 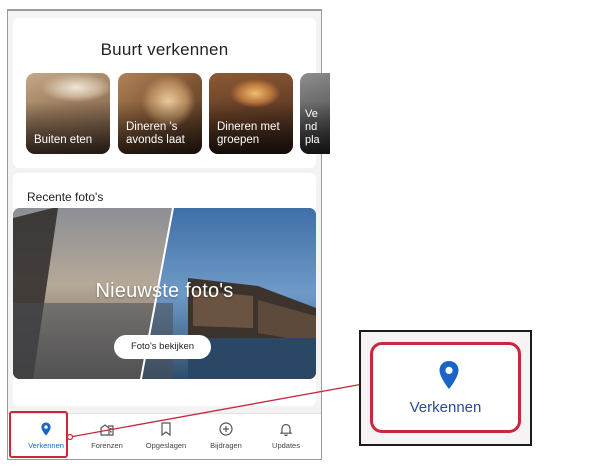 What do you see at coordinates (65, 197) in the screenshot?
I see `section-title-recent-photos: Recente foto's` at bounding box center [65, 197].